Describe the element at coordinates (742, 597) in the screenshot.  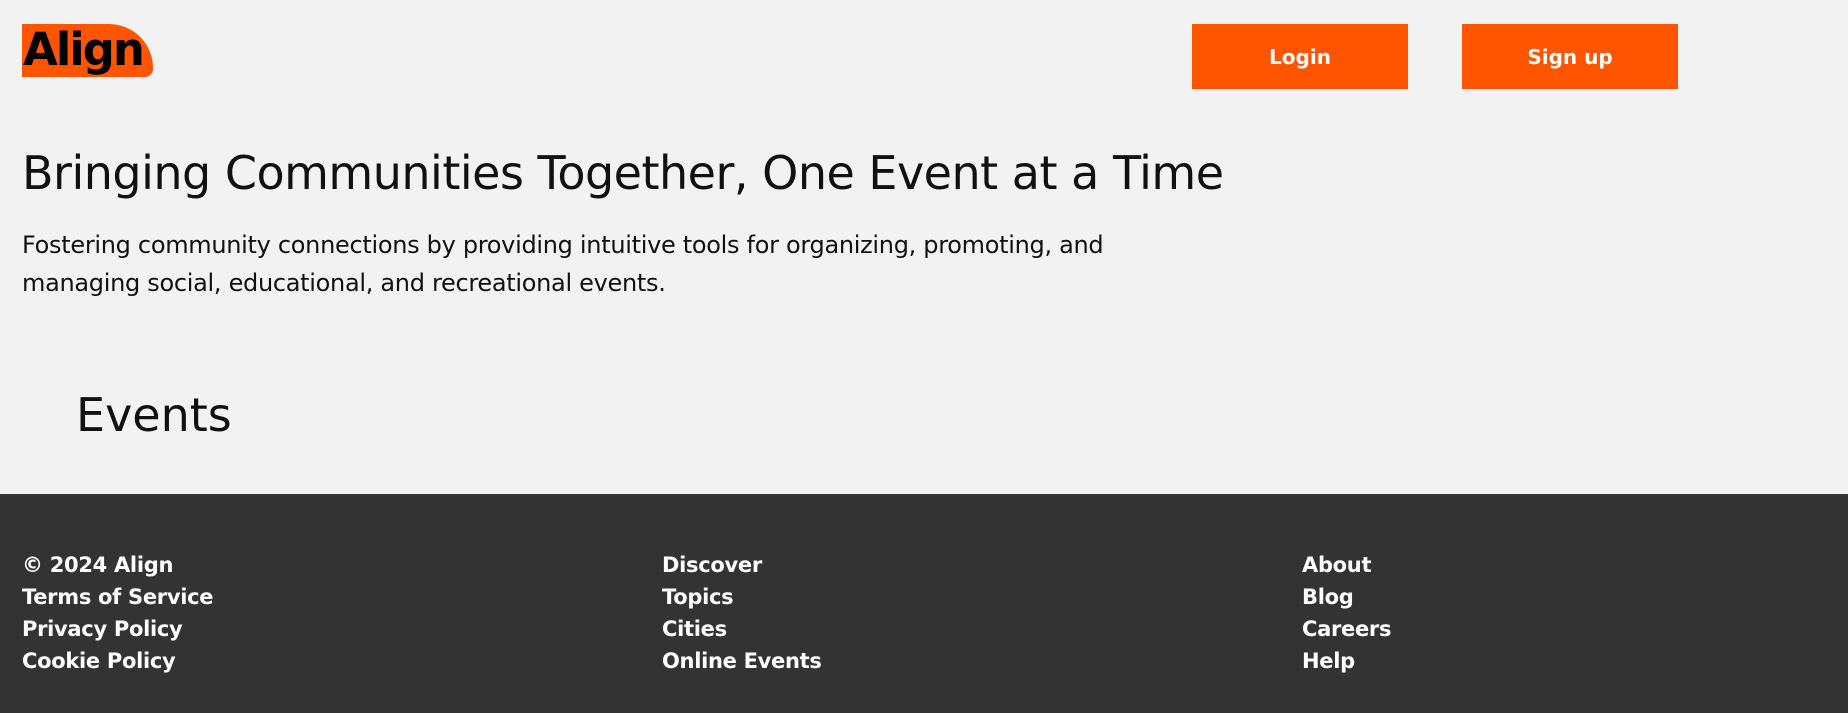
I see `footer-link-topics: Topics` at that location.